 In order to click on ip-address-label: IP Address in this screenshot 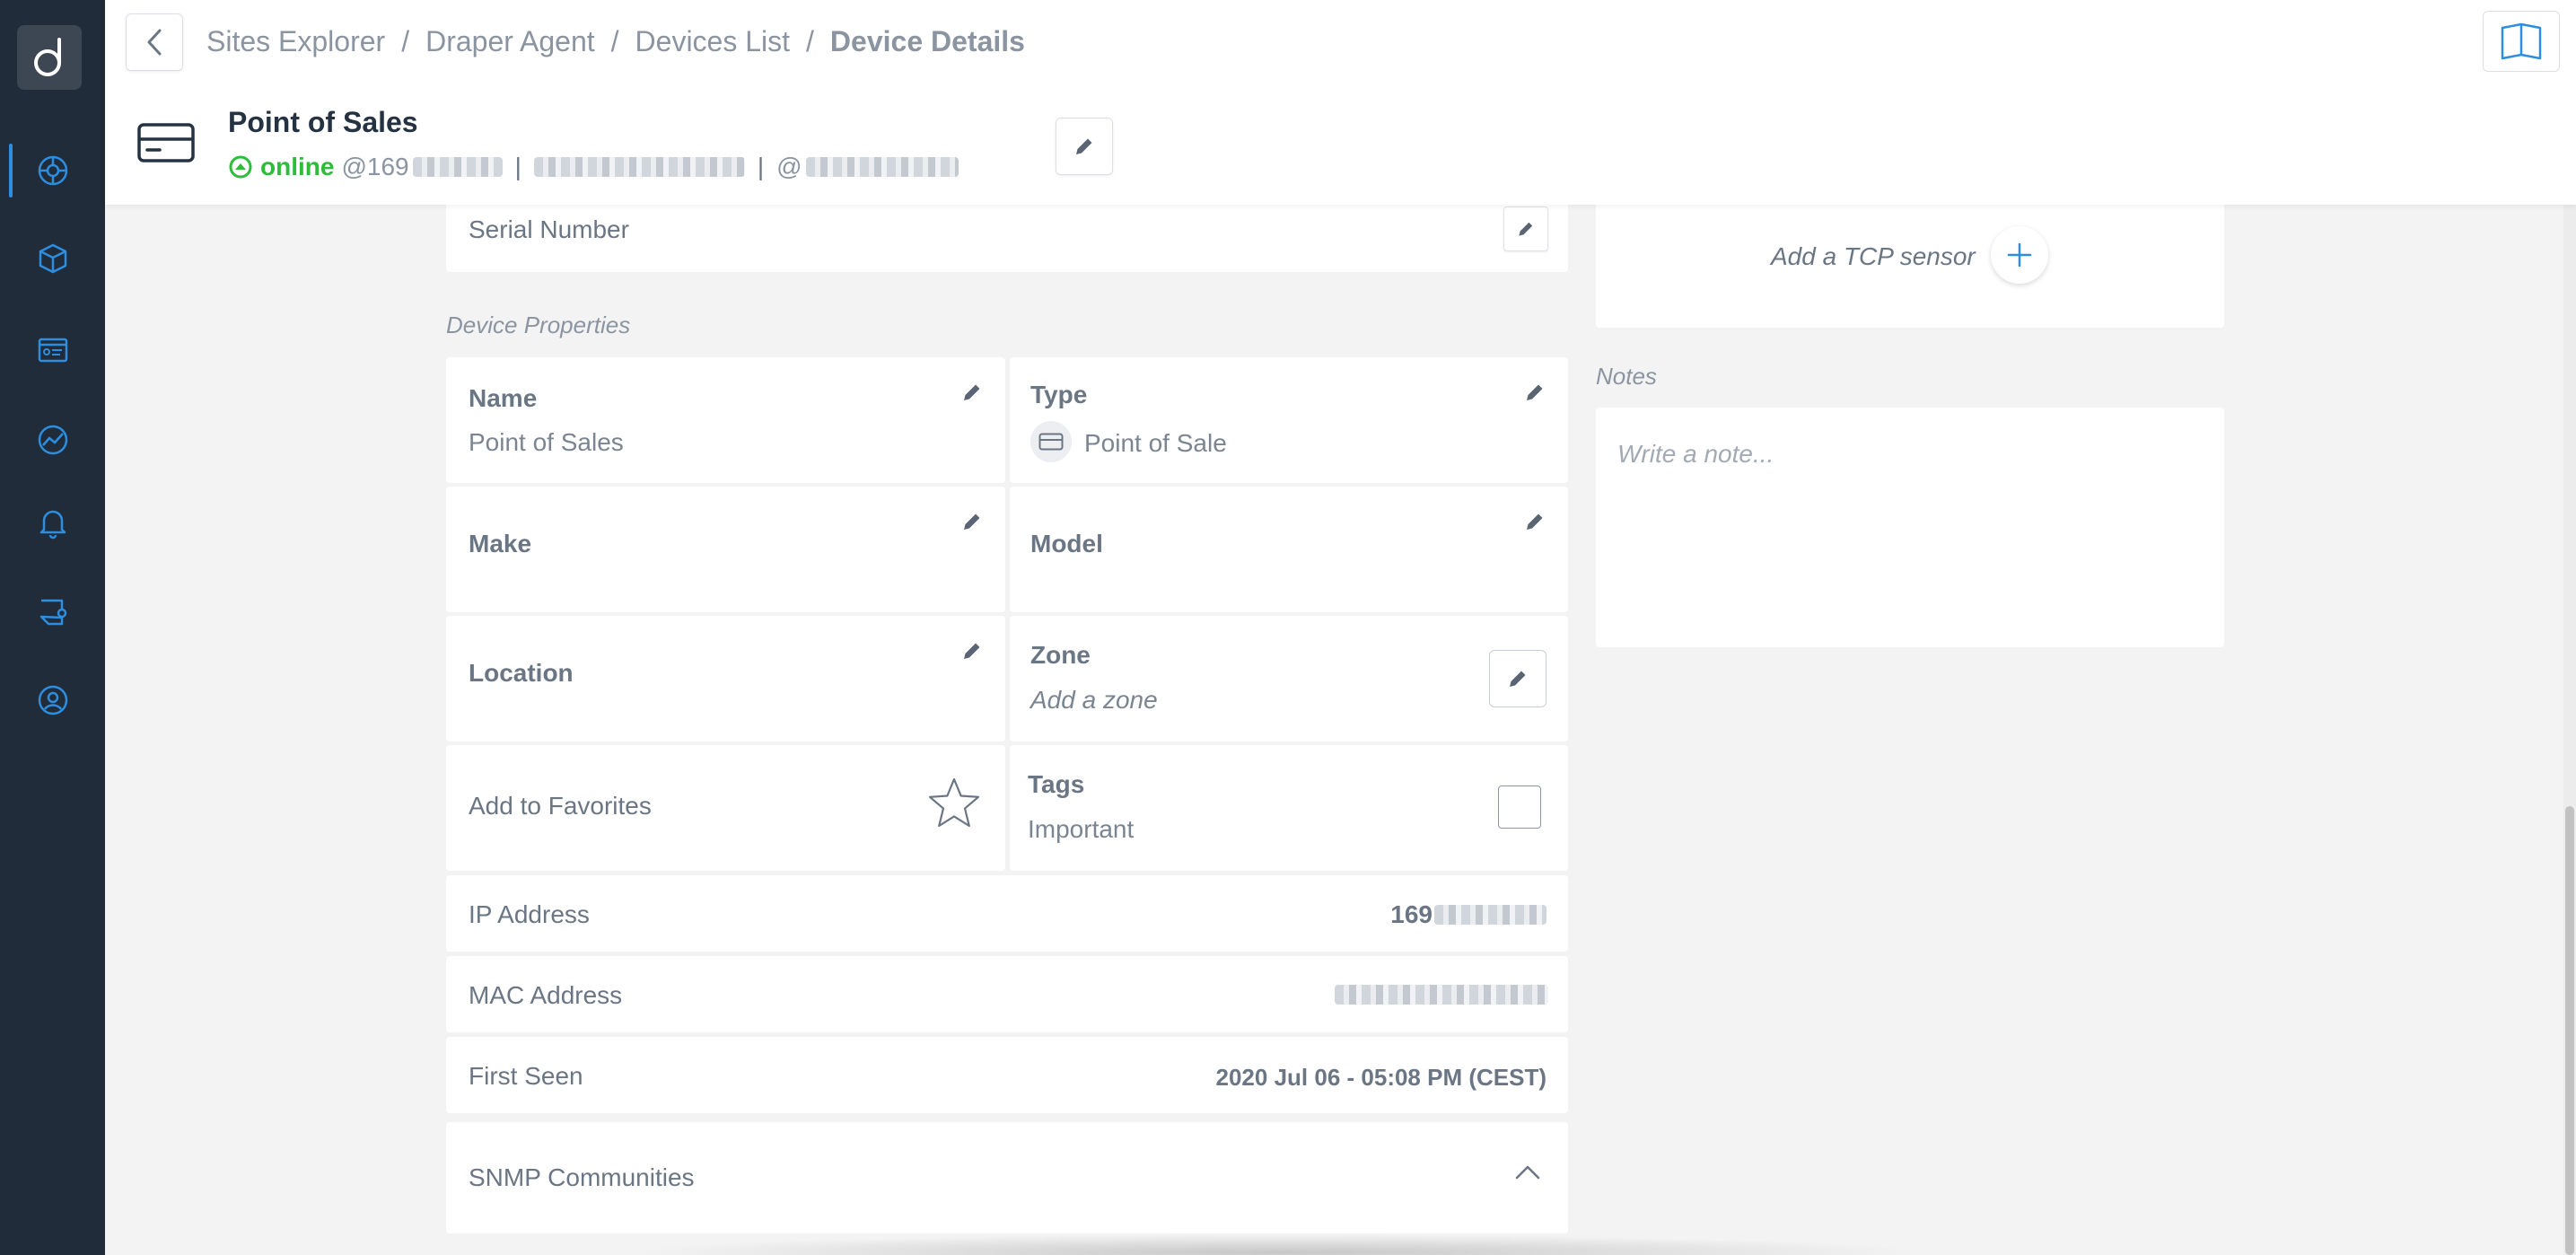, I will do `click(529, 914)`.